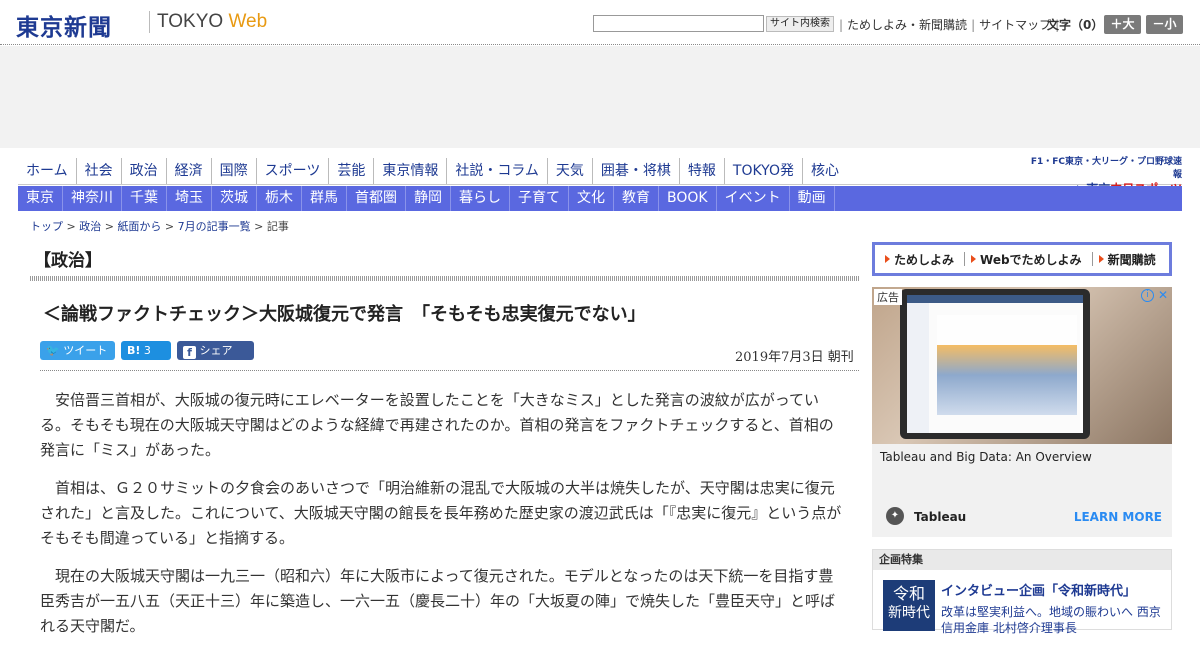  Describe the element at coordinates (1118, 517) in the screenshot. I see `learn-more-button: LEARN MORE` at that location.